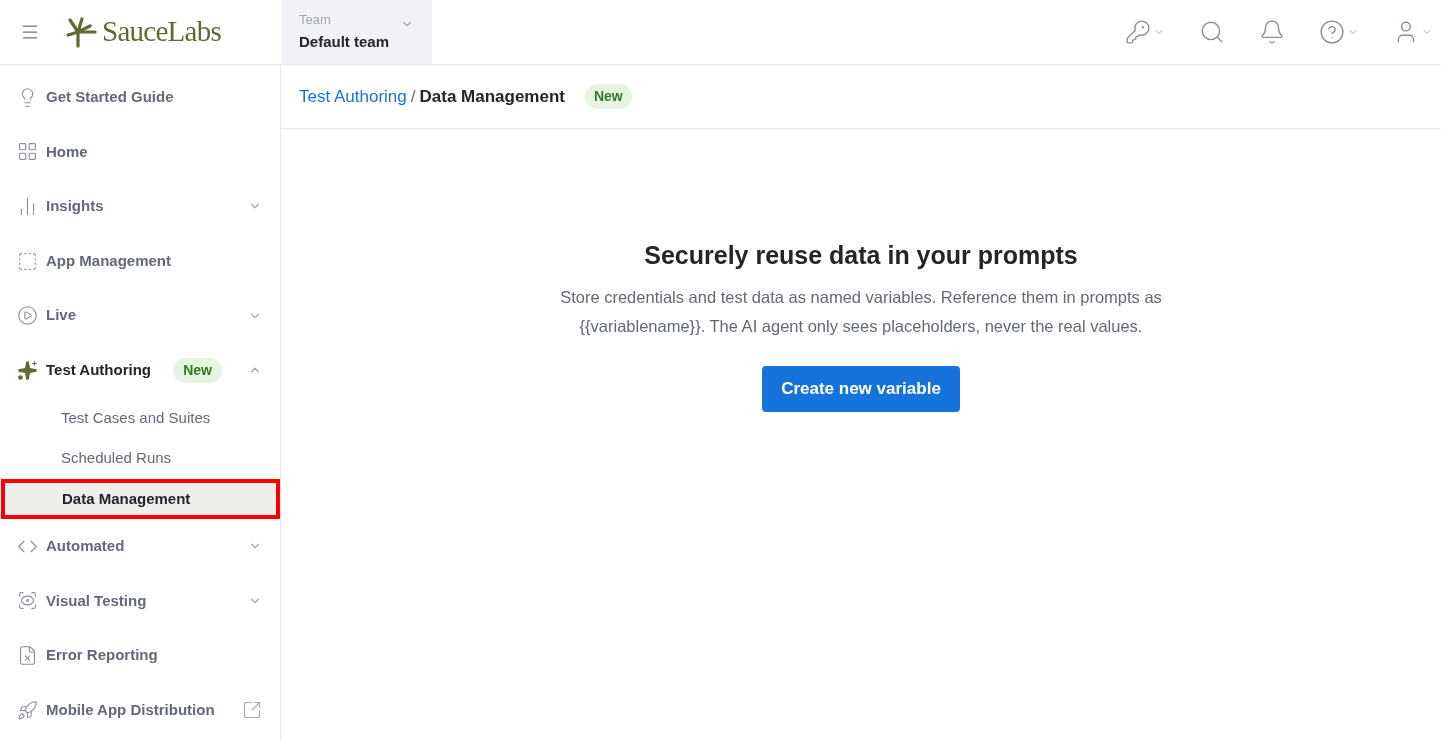  What do you see at coordinates (1138, 32) in the screenshot?
I see `key-icon` at bounding box center [1138, 32].